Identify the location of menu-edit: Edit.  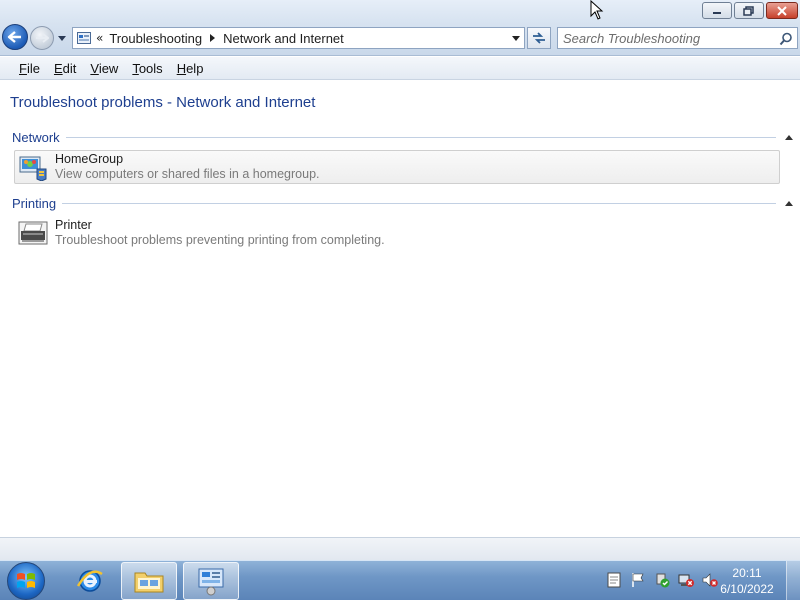
(65, 68).